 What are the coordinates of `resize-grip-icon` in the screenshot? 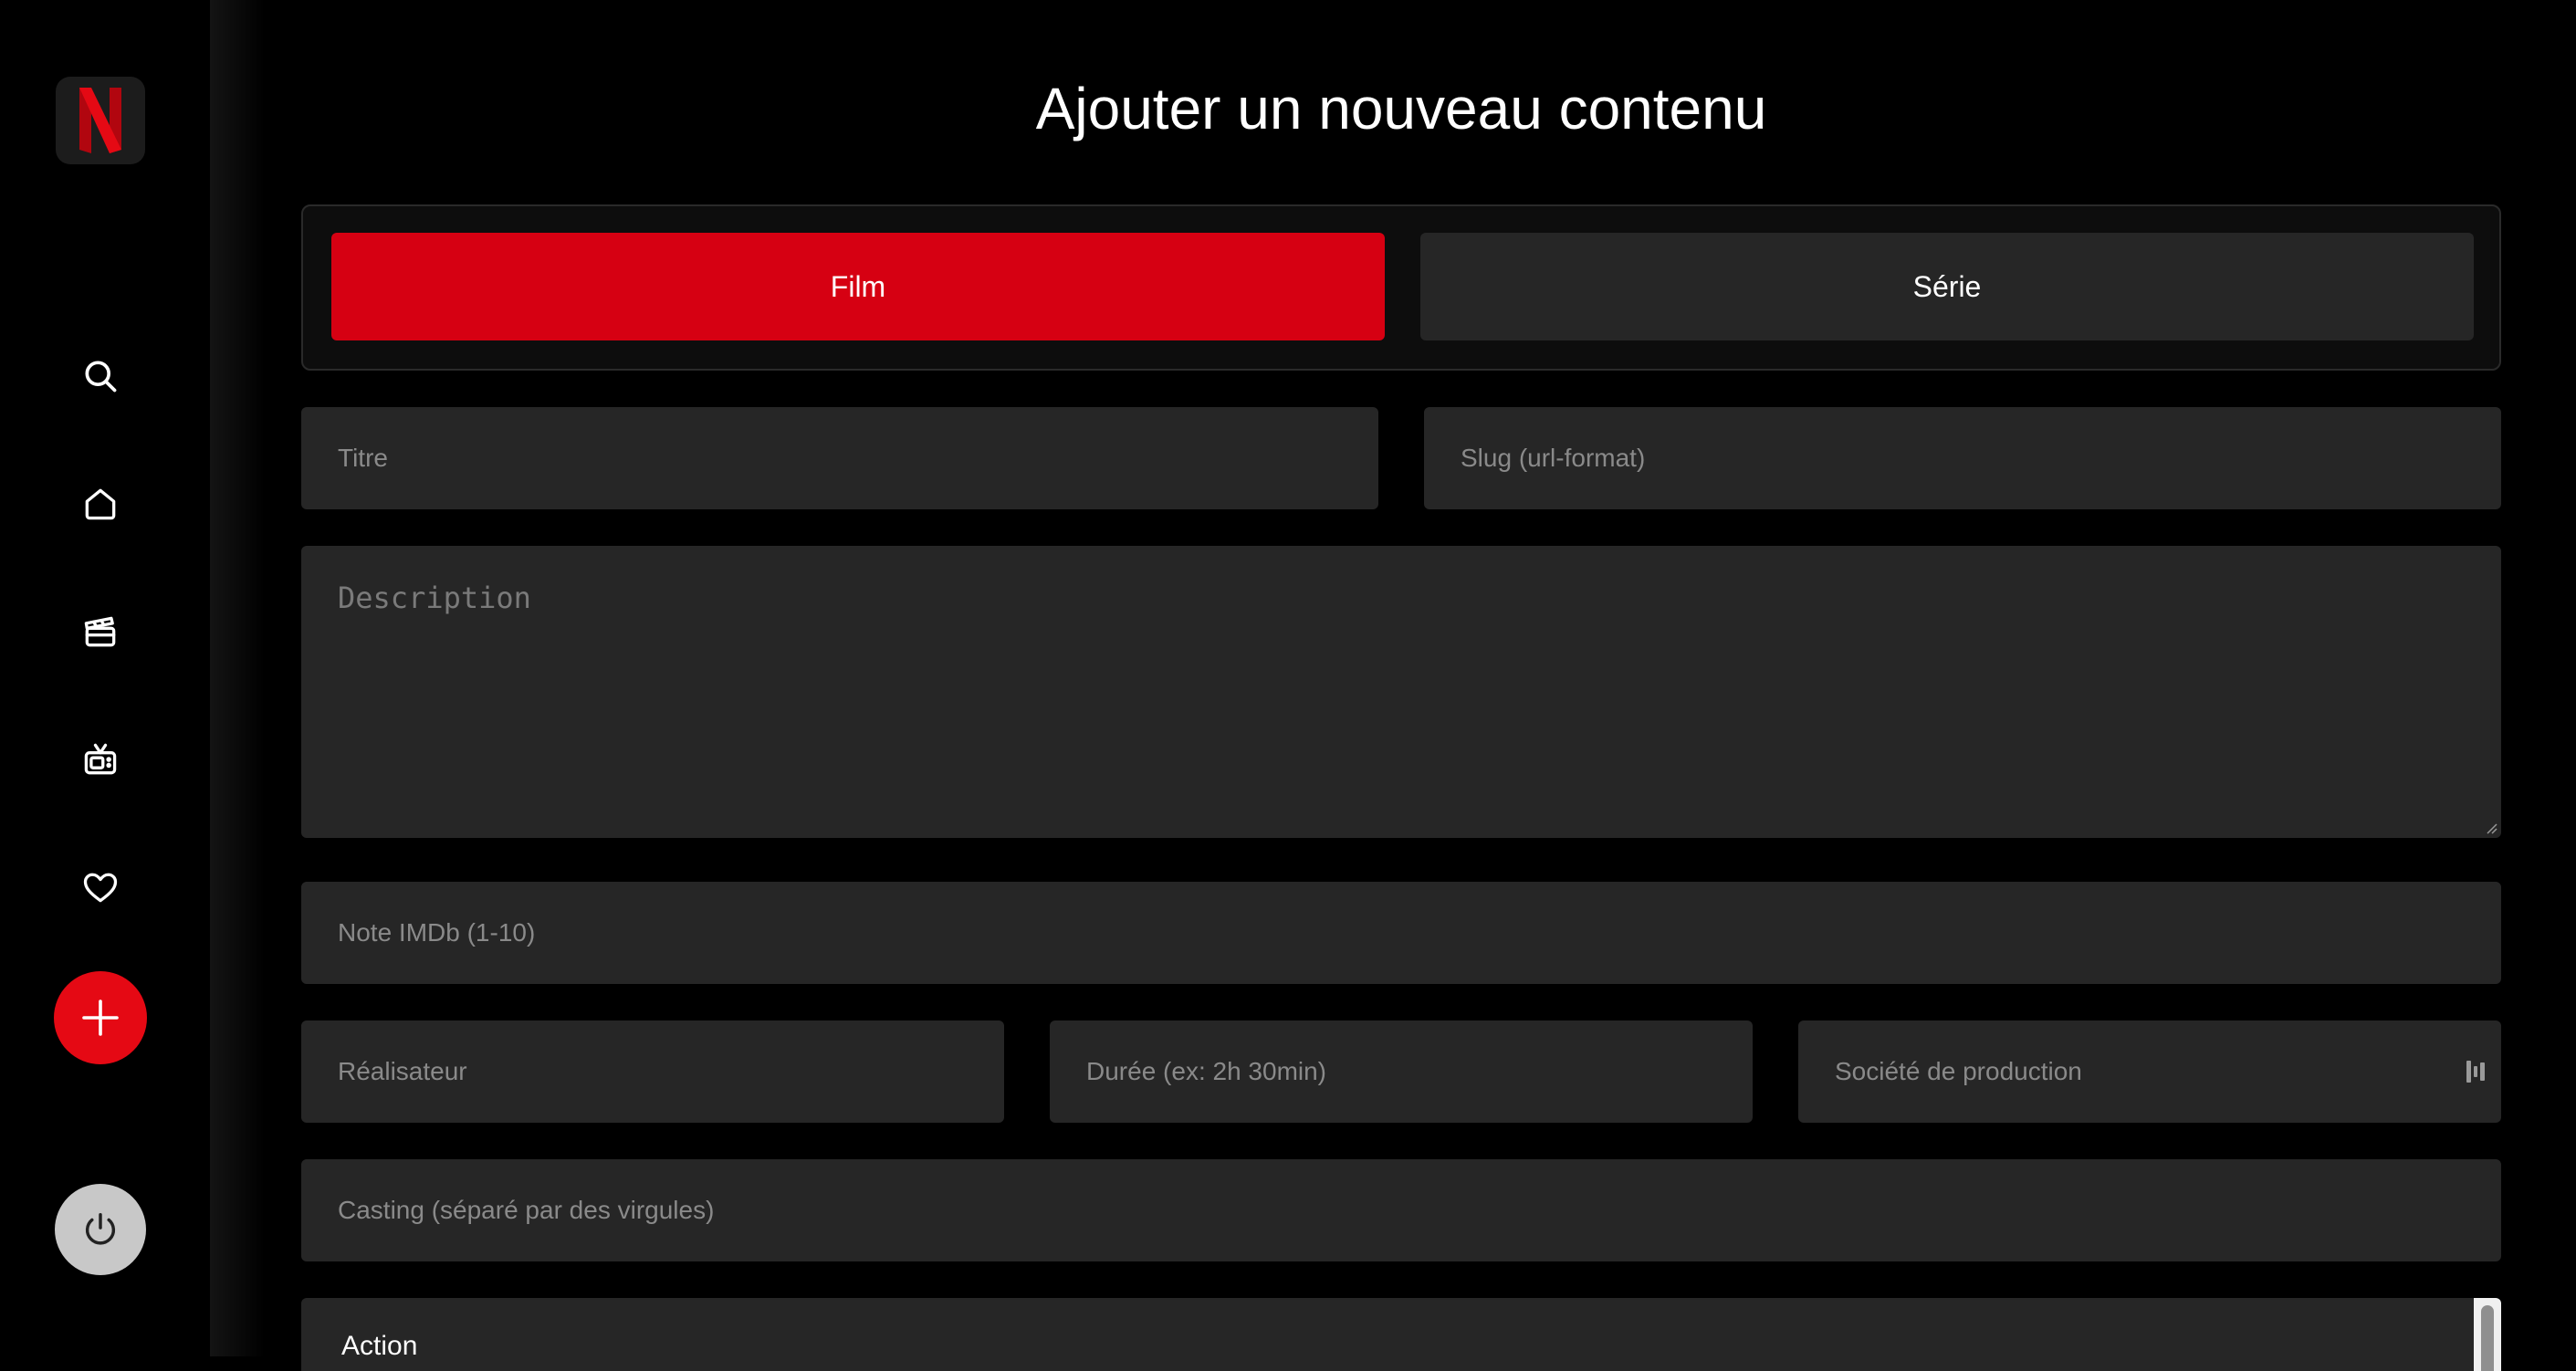 It's located at (2491, 828).